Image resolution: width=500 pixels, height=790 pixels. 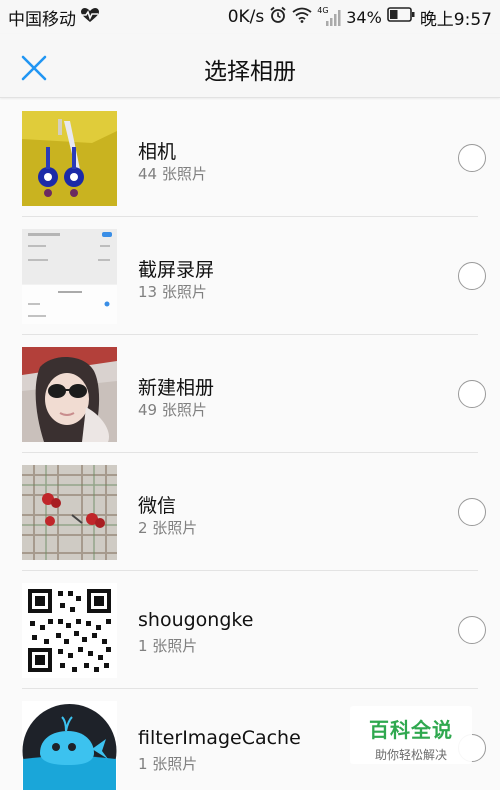 What do you see at coordinates (90, 17) in the screenshot?
I see `heartbeat-icon` at bounding box center [90, 17].